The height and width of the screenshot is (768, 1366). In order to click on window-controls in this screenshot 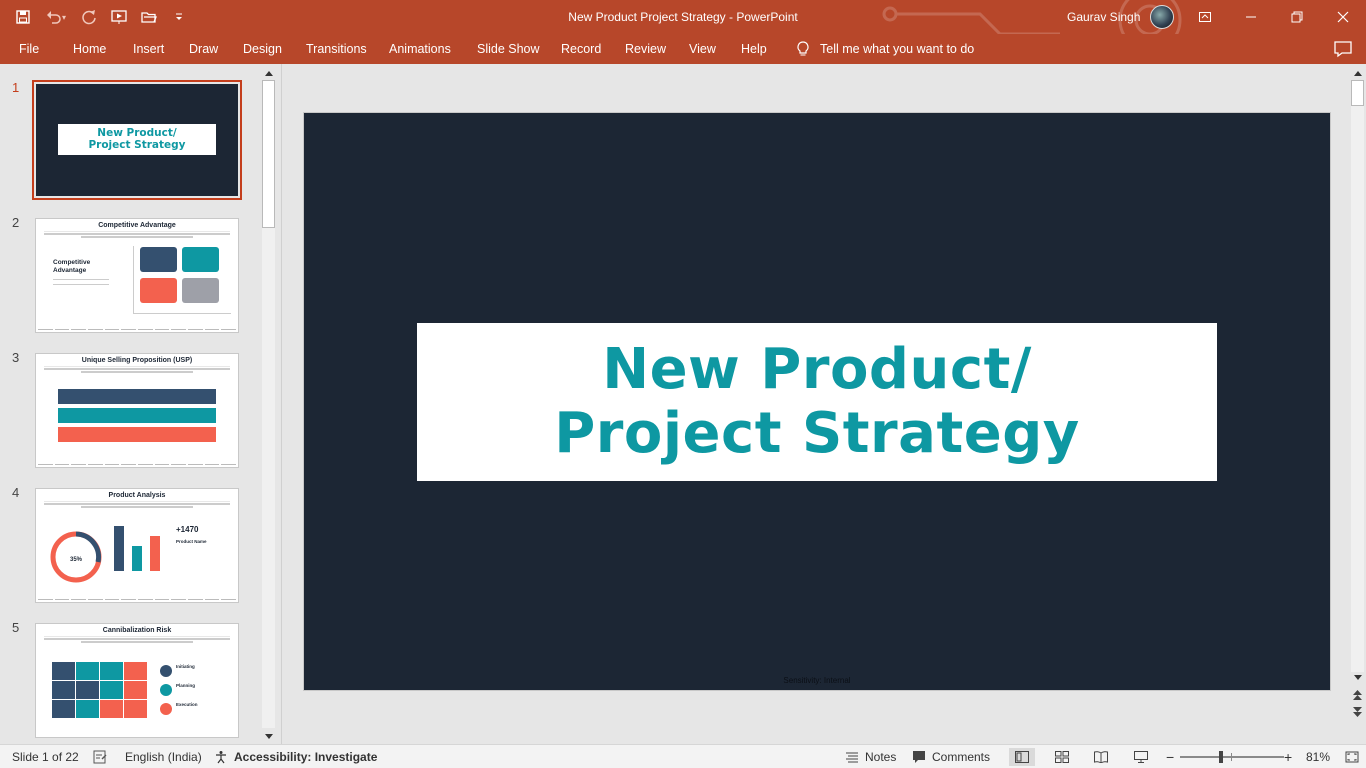, I will do `click(1274, 17)`.